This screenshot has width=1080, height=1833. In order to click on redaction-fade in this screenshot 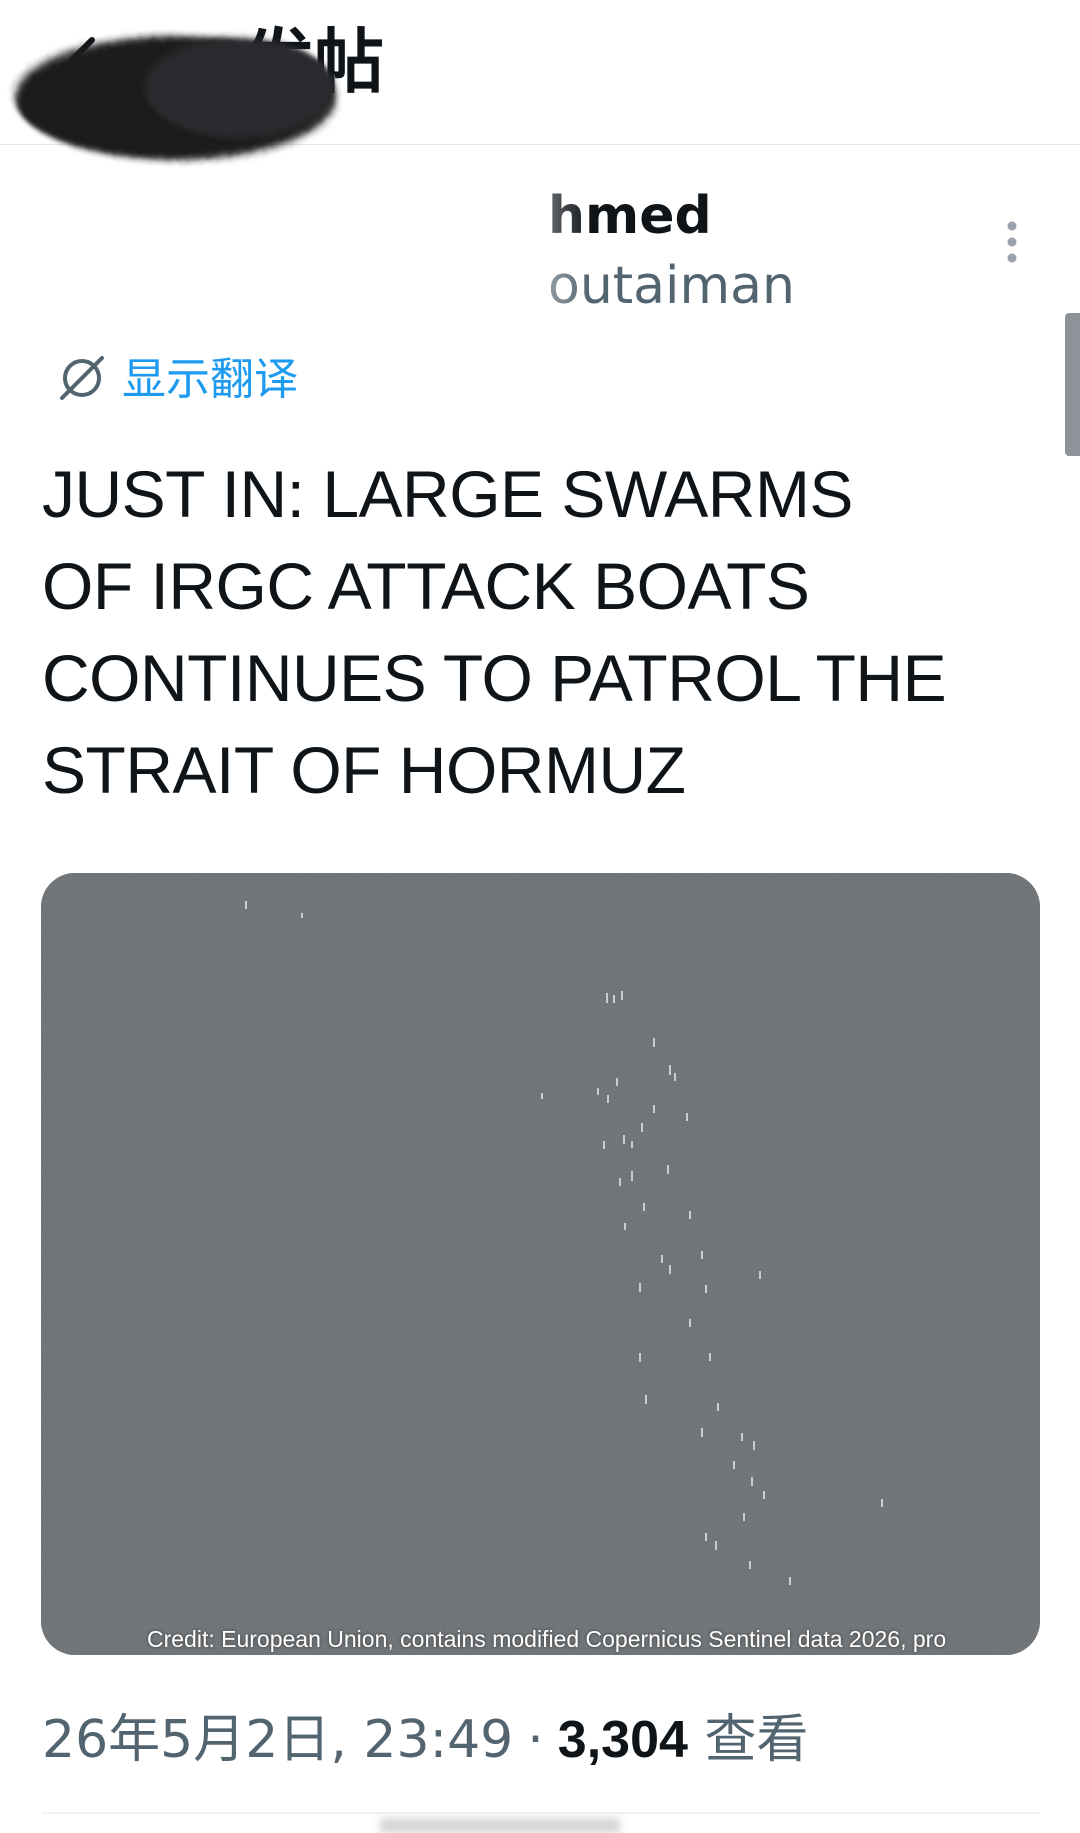, I will do `click(460, 251)`.